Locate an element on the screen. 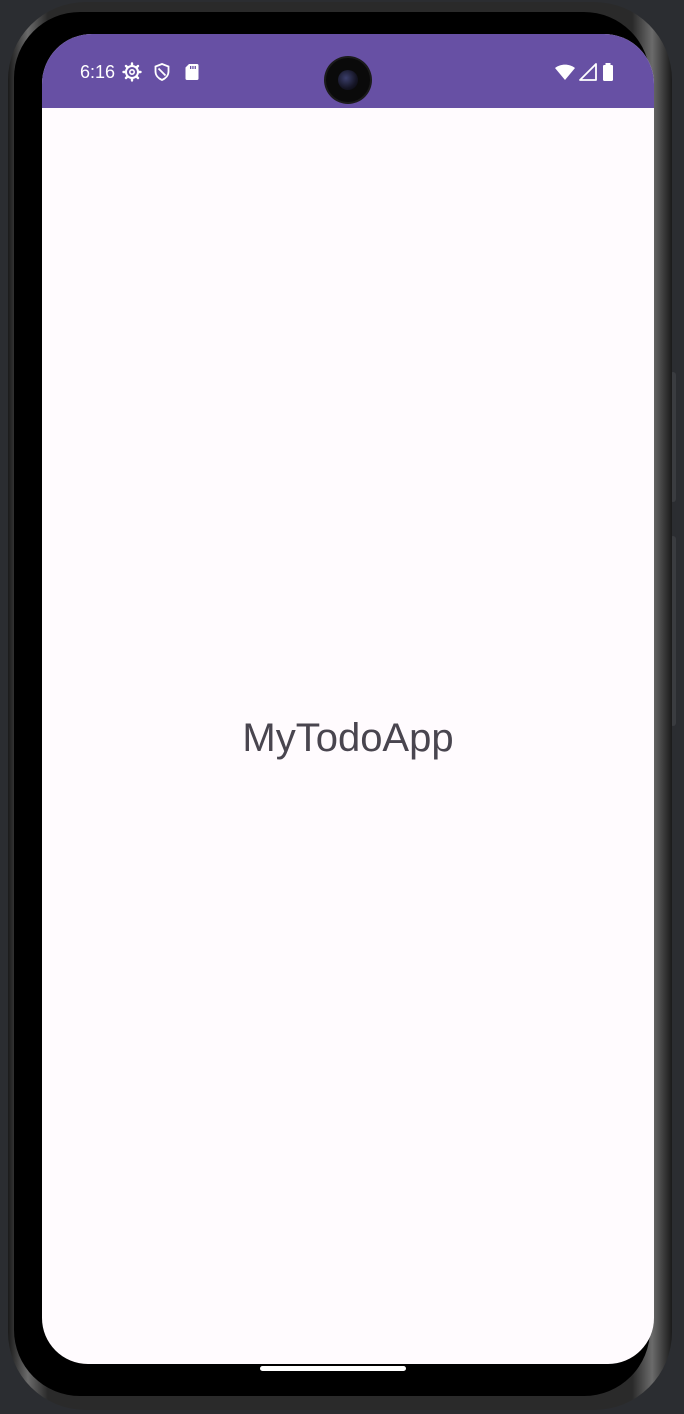 The image size is (684, 1414). wifi-icon is located at coordinates (565, 72).